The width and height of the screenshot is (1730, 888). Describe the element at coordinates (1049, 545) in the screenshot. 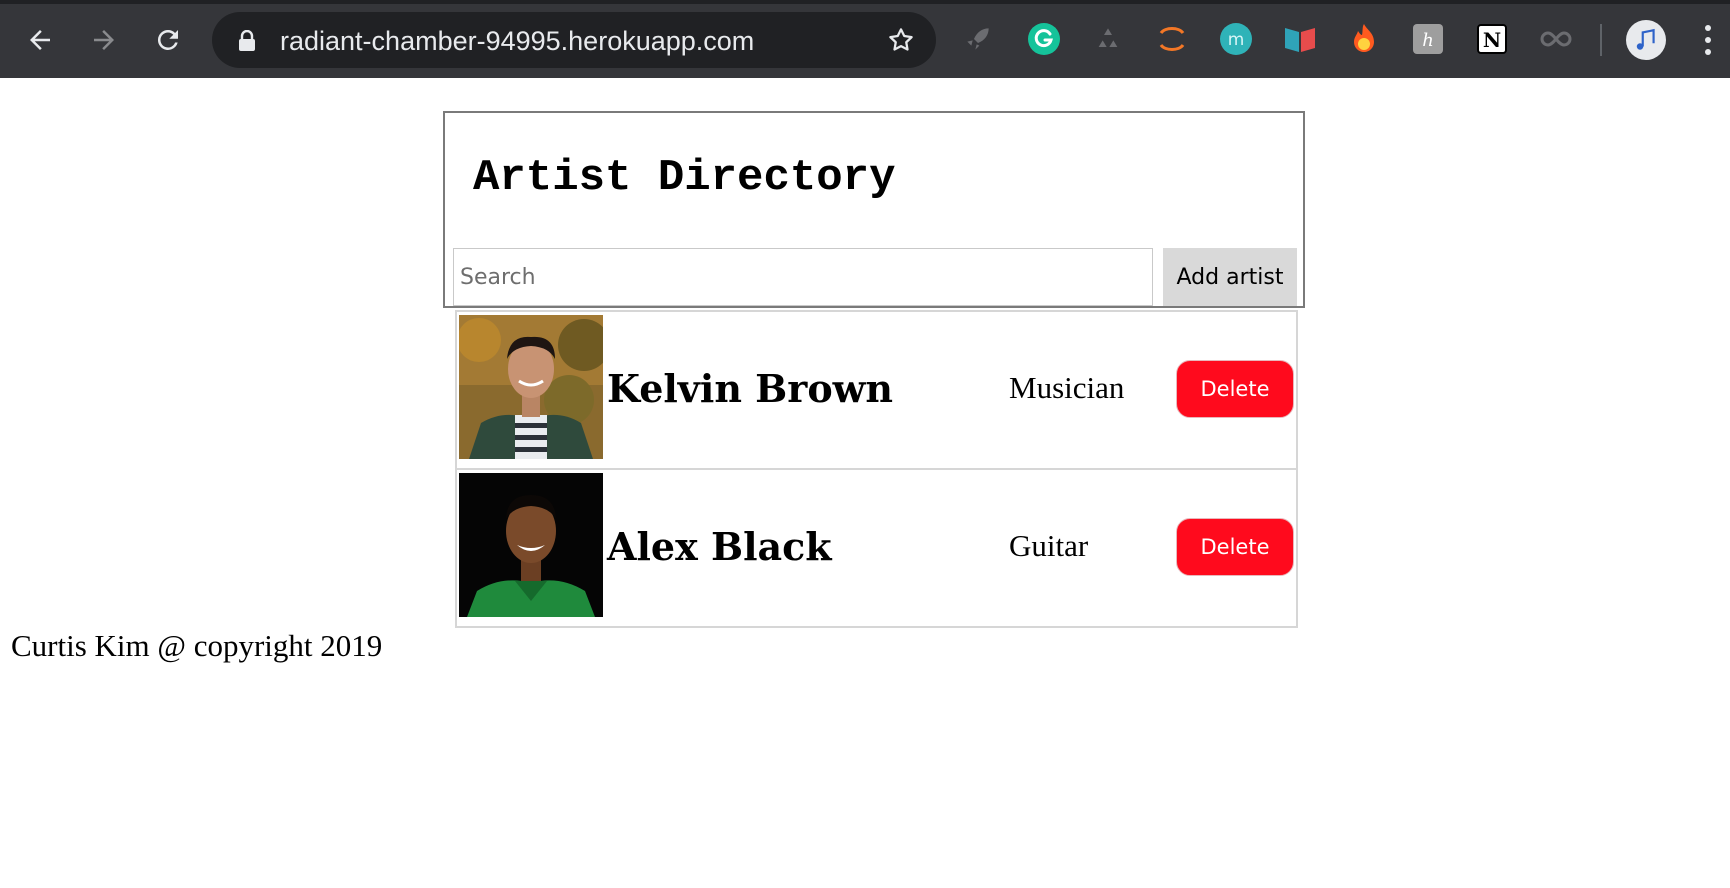

I see `artist-role: Guitar` at that location.